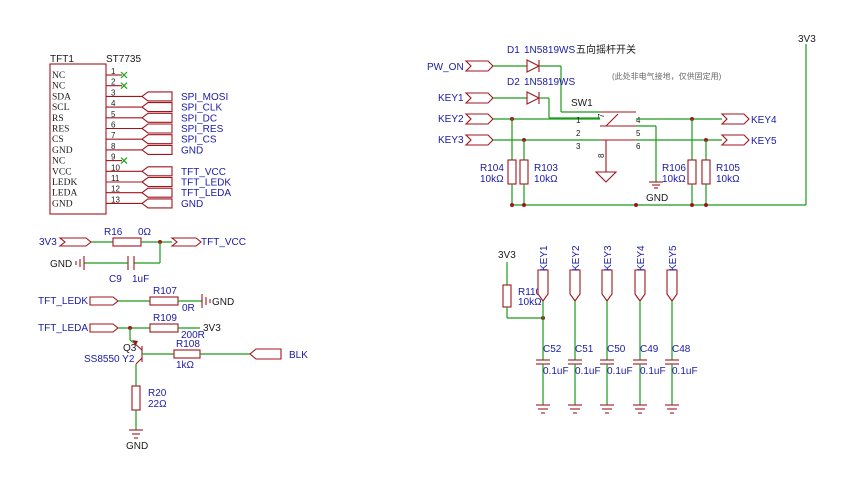 The width and height of the screenshot is (842, 480). What do you see at coordinates (139, 361) in the screenshot?
I see `q3-collector` at bounding box center [139, 361].